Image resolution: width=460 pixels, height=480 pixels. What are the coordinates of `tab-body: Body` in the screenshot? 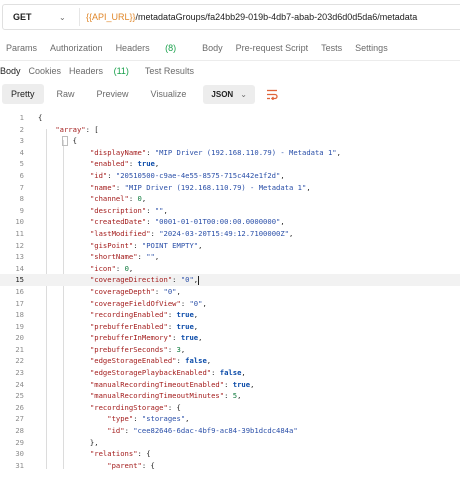 It's located at (212, 48).